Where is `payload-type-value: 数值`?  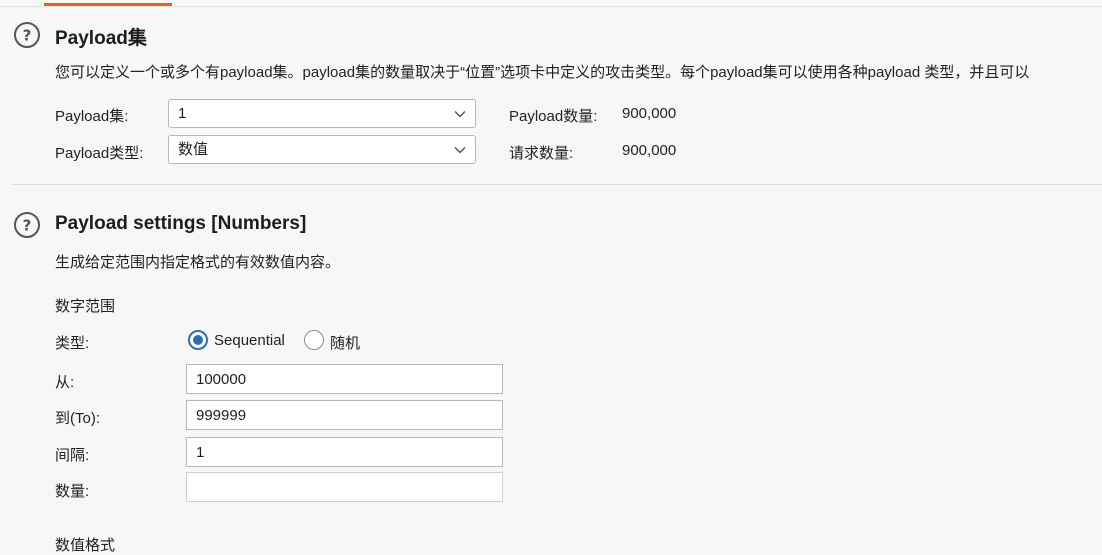 payload-type-value: 数值 is located at coordinates (193, 149).